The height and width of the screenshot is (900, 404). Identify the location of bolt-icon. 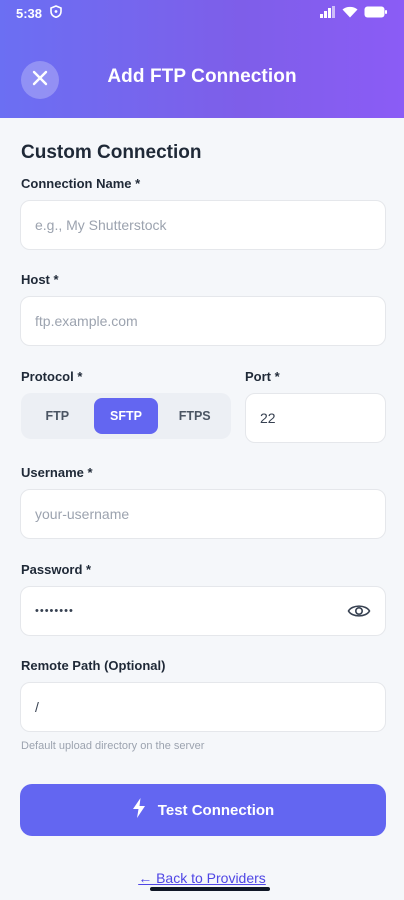
(139, 810).